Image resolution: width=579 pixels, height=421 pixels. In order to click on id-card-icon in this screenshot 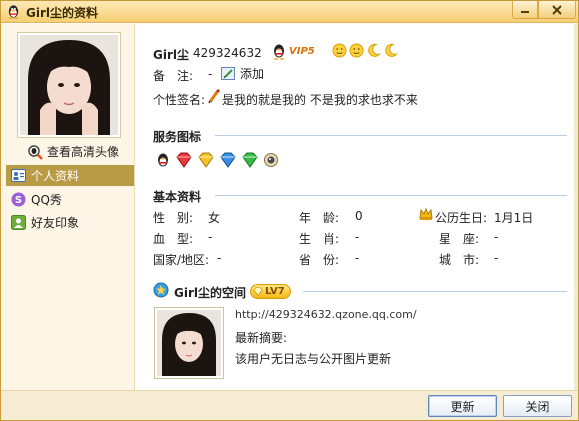, I will do `click(18, 175)`.